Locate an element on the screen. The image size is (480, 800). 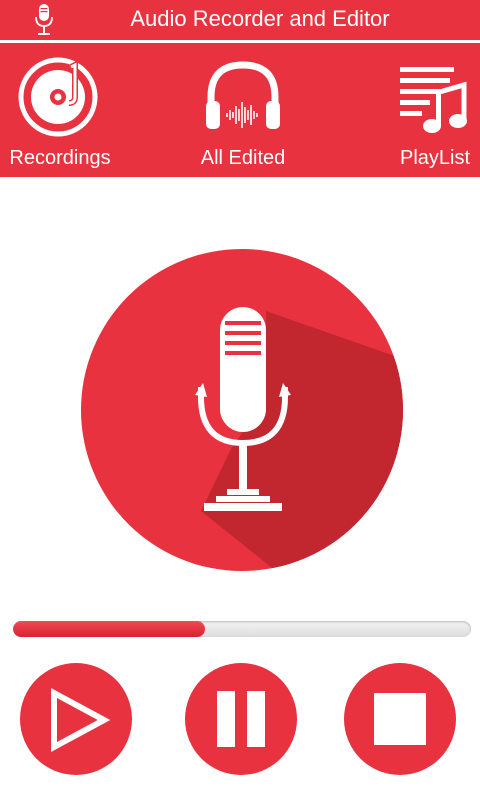
title-bar: Audio Recorder and Editor is located at coordinates (240, 20).